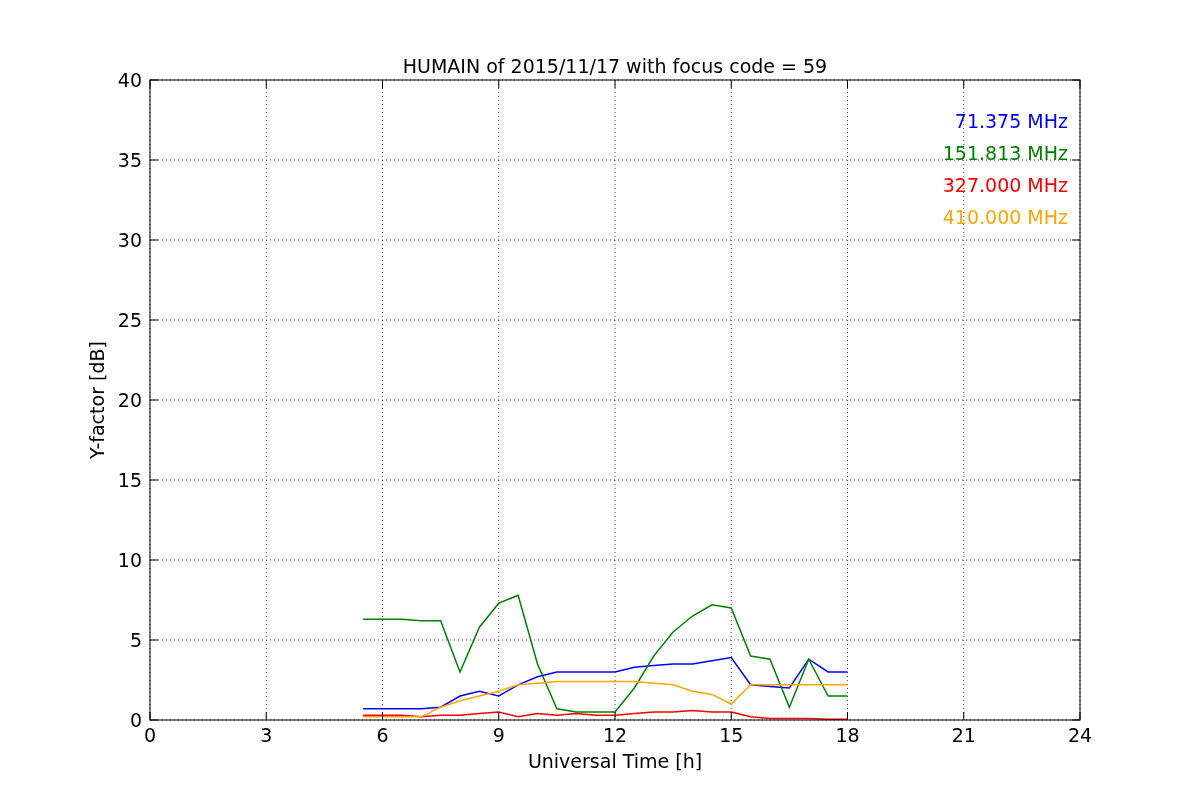 The height and width of the screenshot is (800, 1200). Describe the element at coordinates (382, 735) in the screenshot. I see `tick-label: 6` at that location.